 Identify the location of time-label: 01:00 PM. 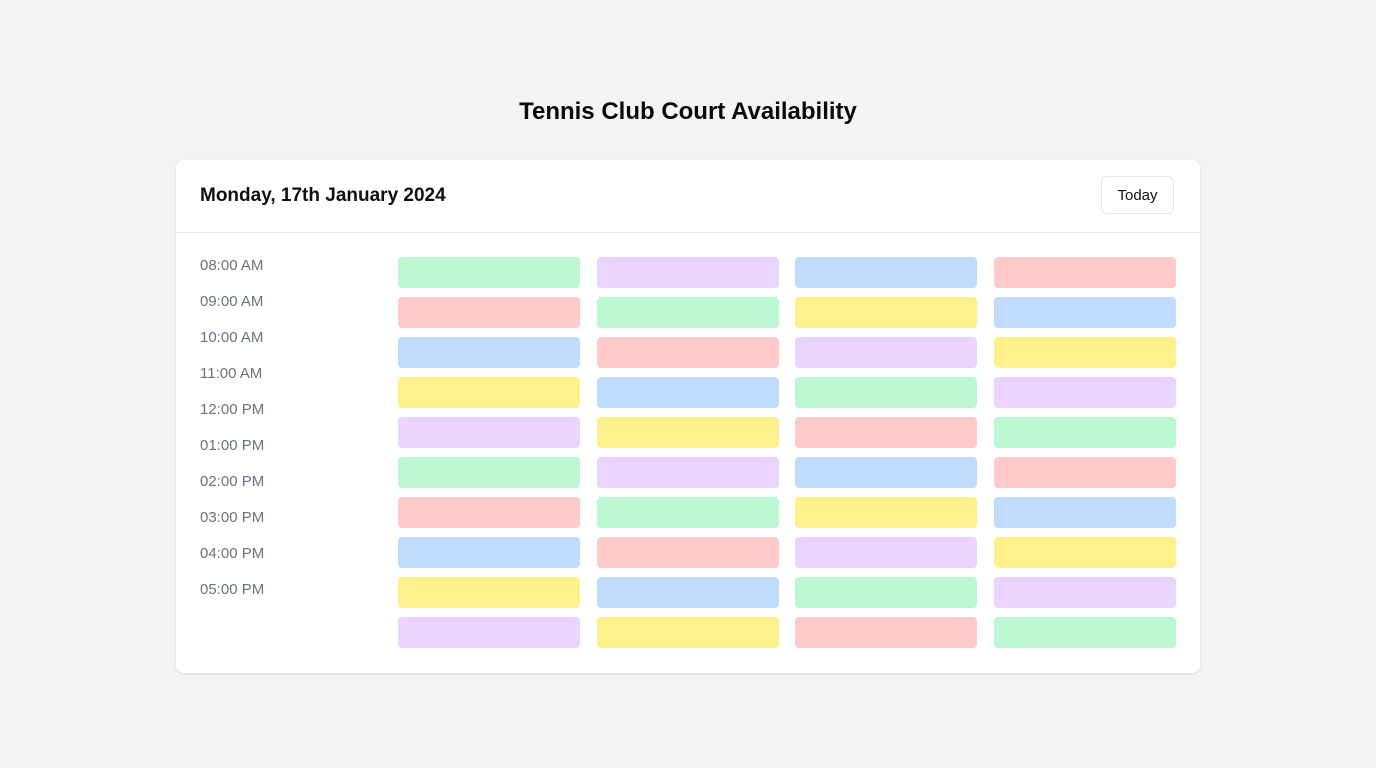
(232, 445).